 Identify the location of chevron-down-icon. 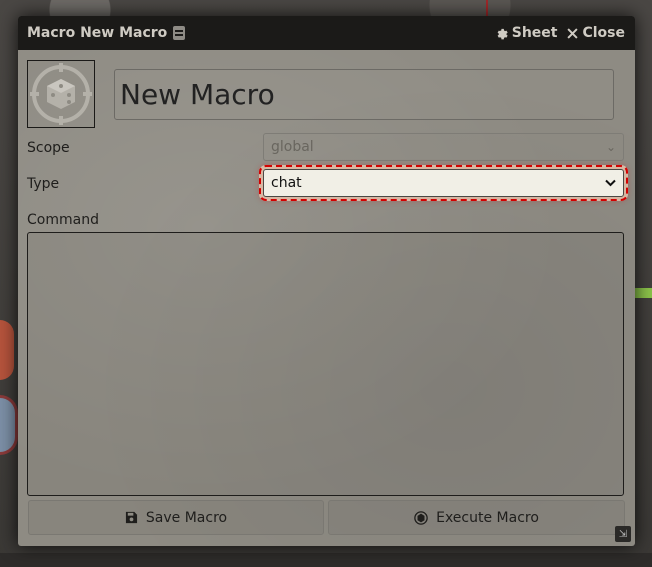
(610, 183).